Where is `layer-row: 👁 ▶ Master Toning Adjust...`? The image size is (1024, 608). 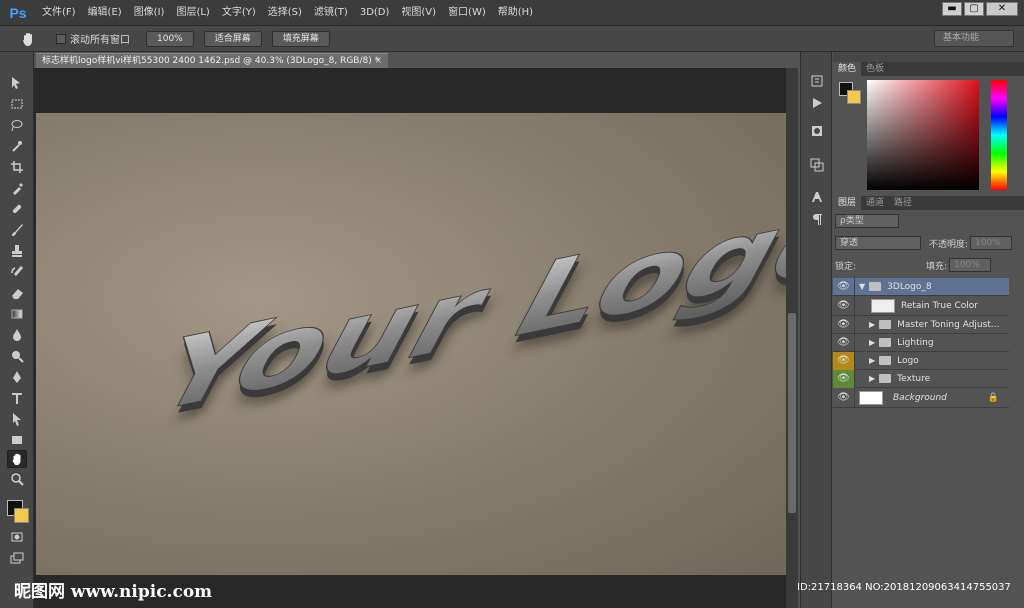
layer-row: 👁 ▶ Master Toning Adjust... is located at coordinates (921, 324).